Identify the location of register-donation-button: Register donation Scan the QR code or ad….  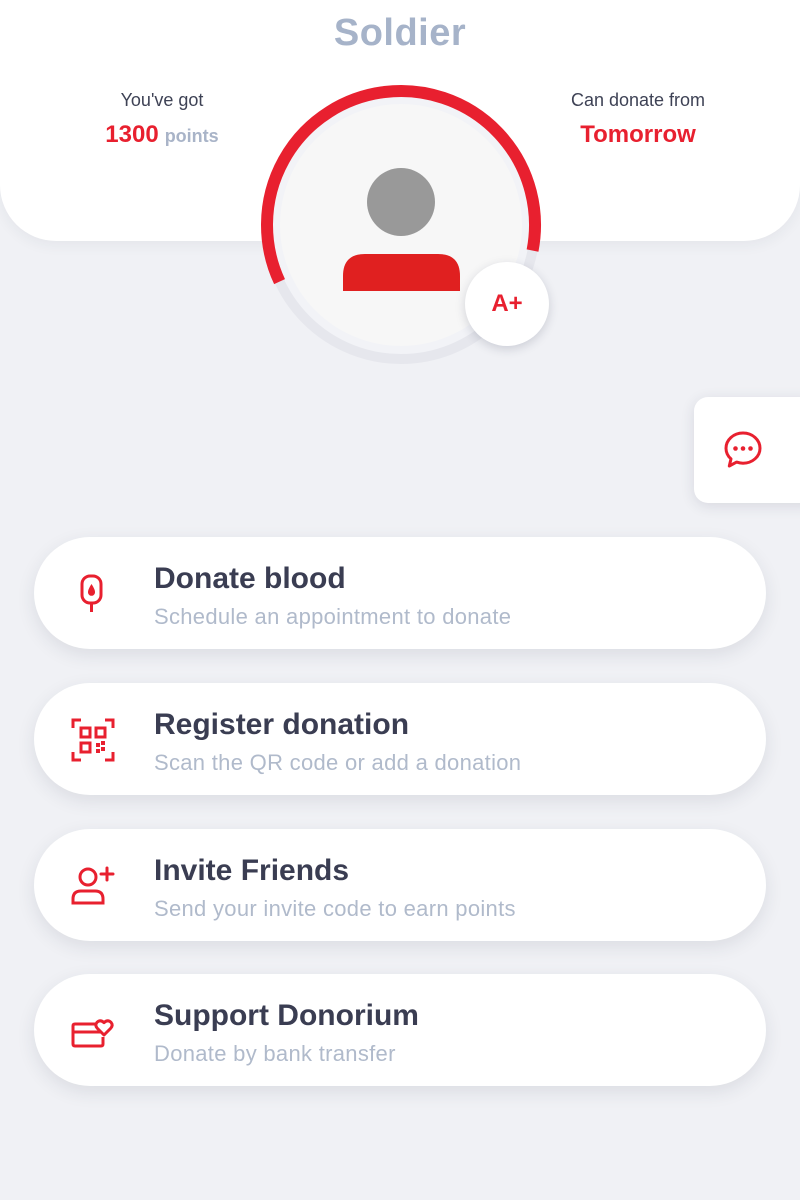
(400, 739).